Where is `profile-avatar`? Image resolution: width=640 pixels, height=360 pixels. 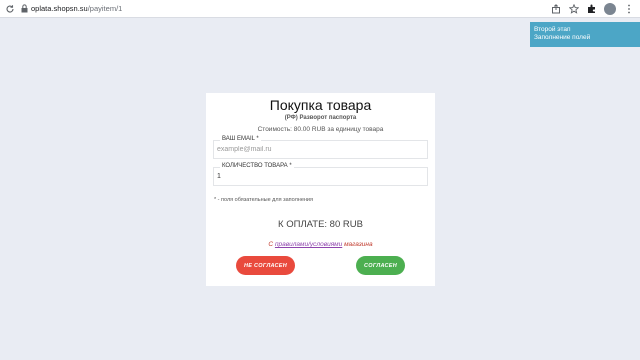
profile-avatar is located at coordinates (610, 8).